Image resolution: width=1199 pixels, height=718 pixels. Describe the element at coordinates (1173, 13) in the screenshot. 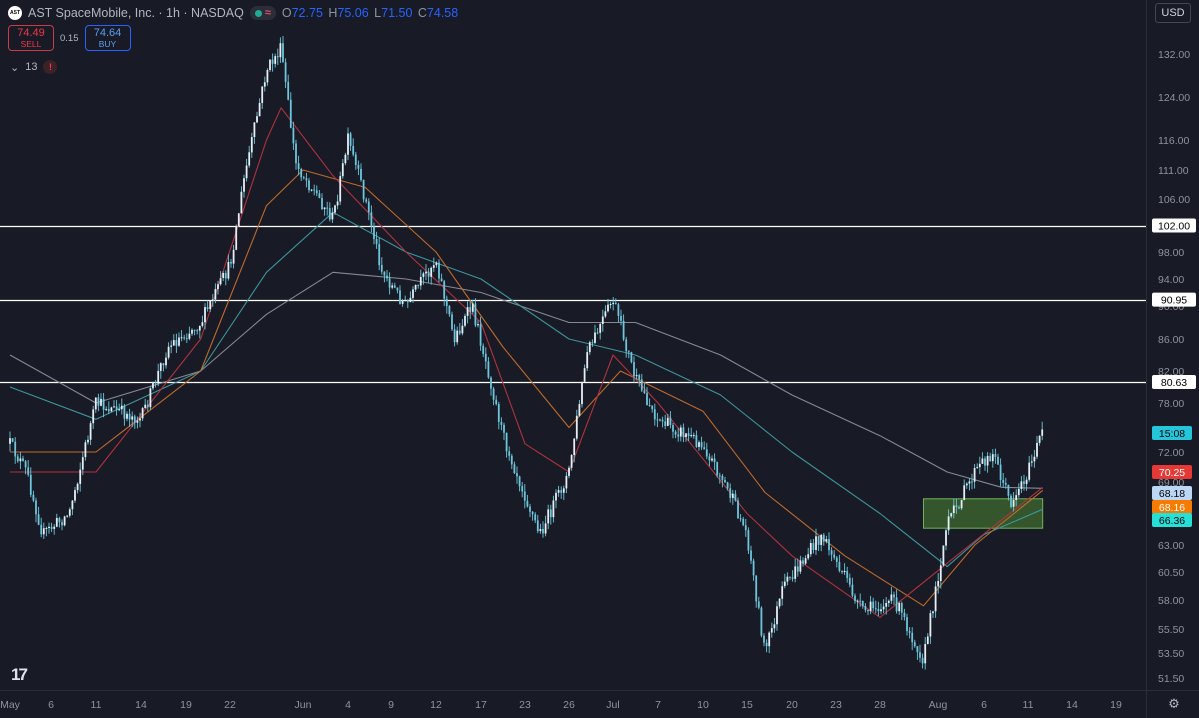

I see `currency-button: USD` at that location.